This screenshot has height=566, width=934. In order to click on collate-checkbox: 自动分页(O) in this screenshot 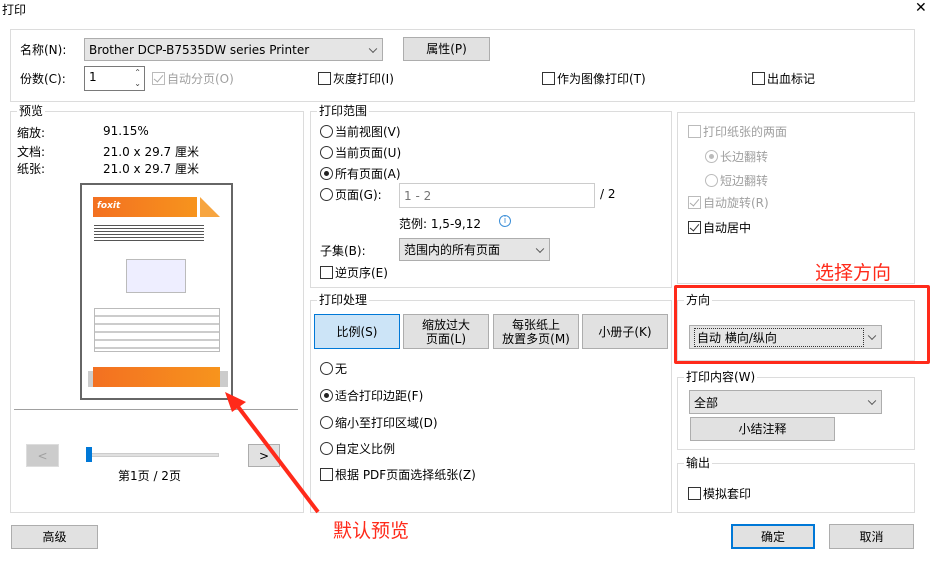, I will do `click(193, 78)`.